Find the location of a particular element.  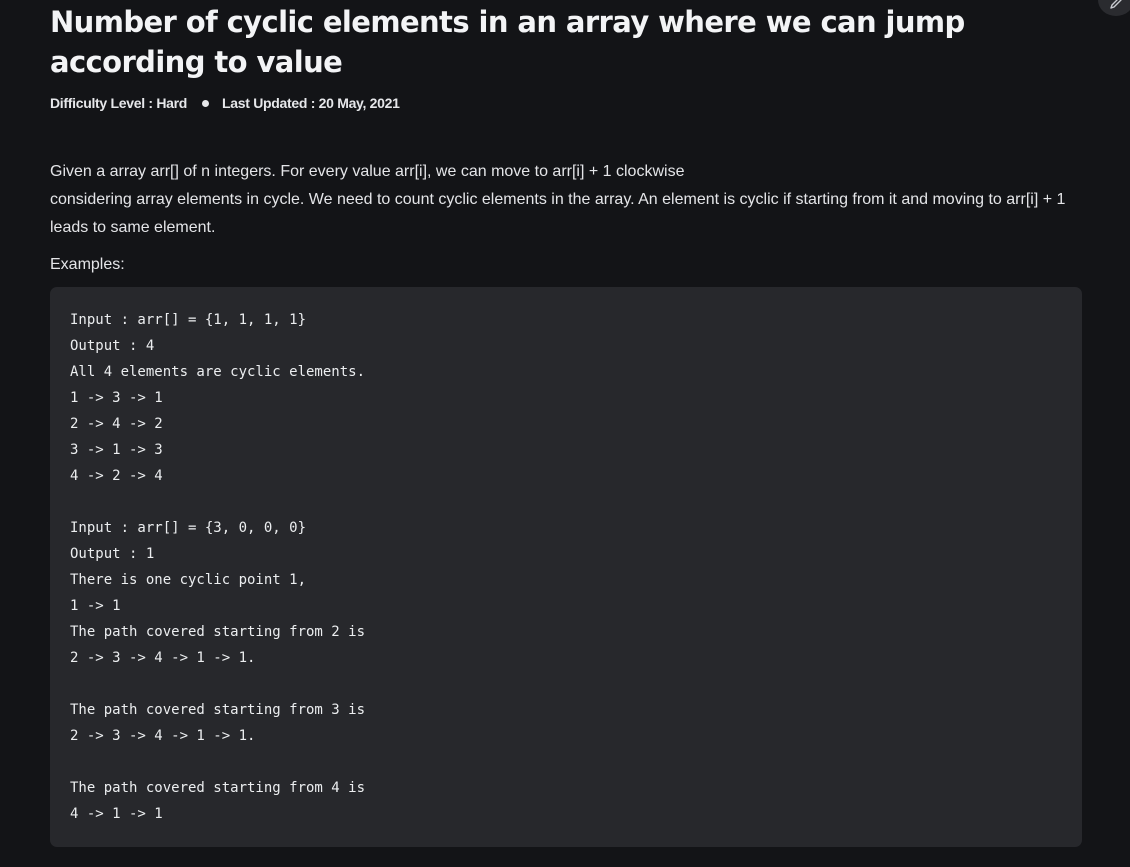

code-line: 1 -> 1 is located at coordinates (95, 606).